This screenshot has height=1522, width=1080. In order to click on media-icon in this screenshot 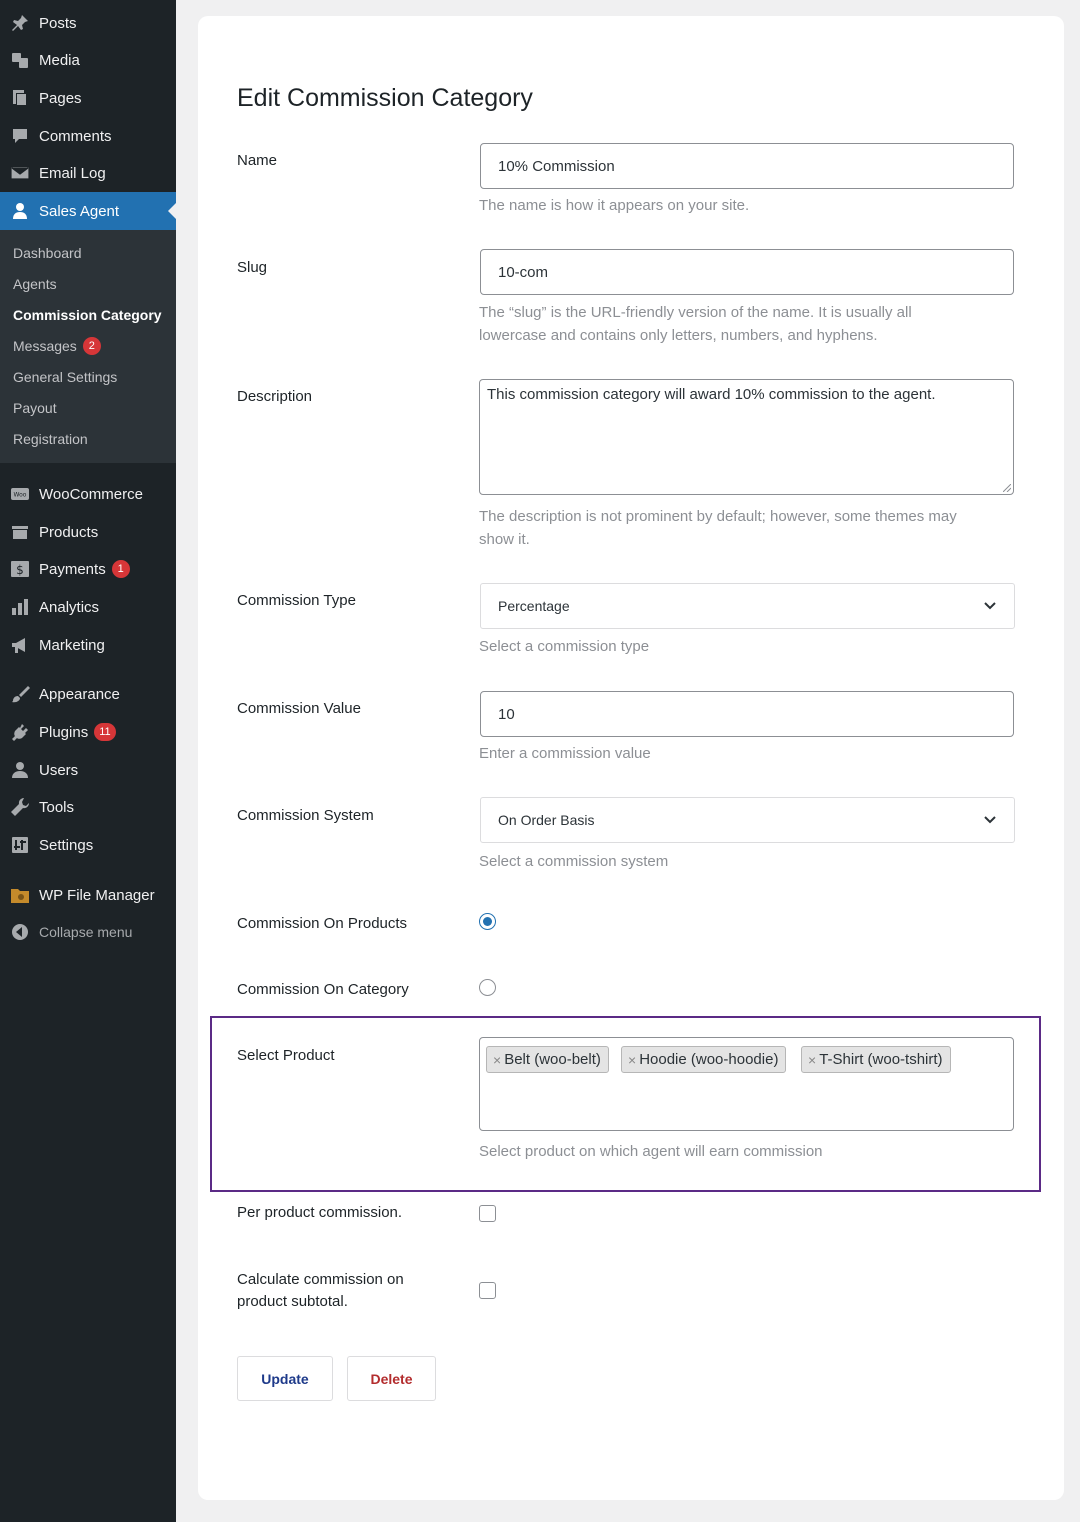, I will do `click(20, 60)`.